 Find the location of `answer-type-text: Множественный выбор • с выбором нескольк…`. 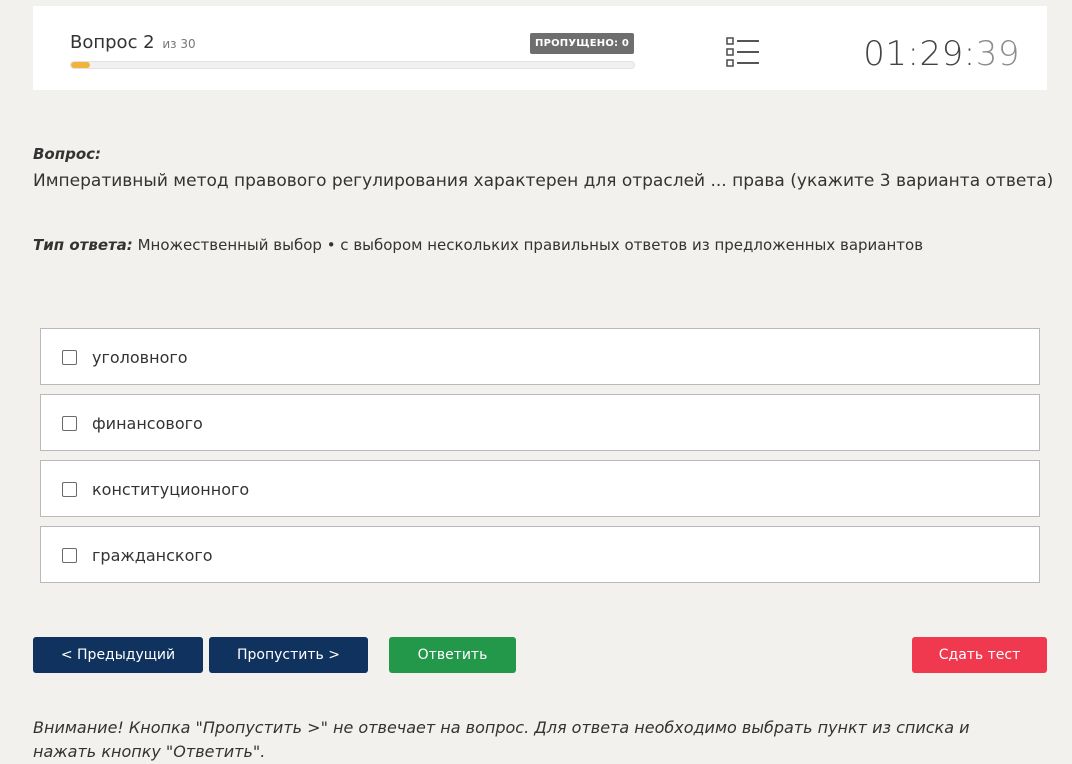

answer-type-text: Множественный выбор • с выбором нескольк… is located at coordinates (530, 245).